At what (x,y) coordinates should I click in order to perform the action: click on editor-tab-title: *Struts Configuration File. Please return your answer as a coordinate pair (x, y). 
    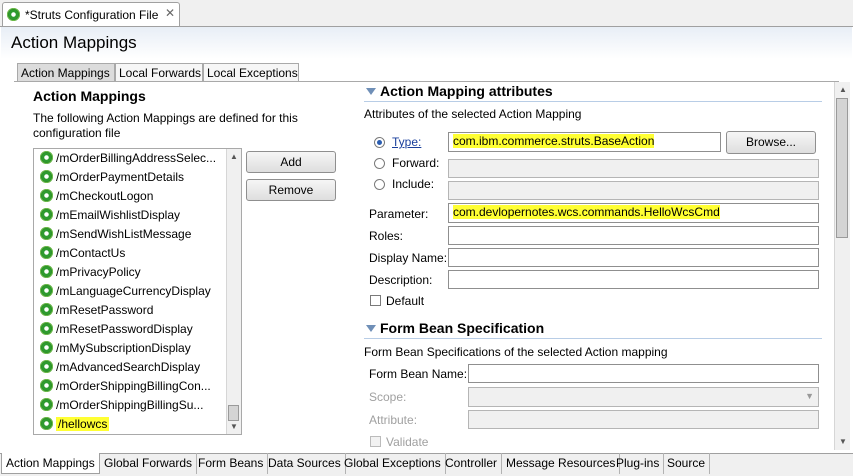
    Looking at the image, I should click on (92, 15).